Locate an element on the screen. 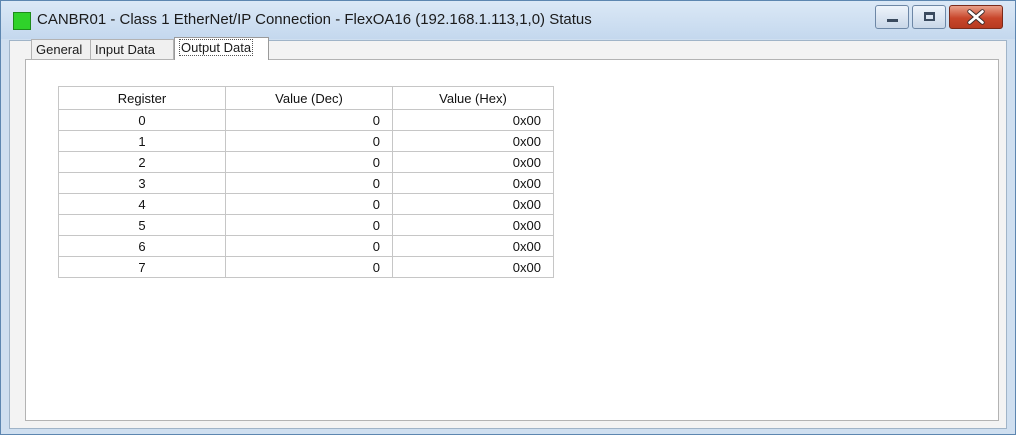 This screenshot has width=1018, height=437. register-cell: 2 is located at coordinates (142, 162).